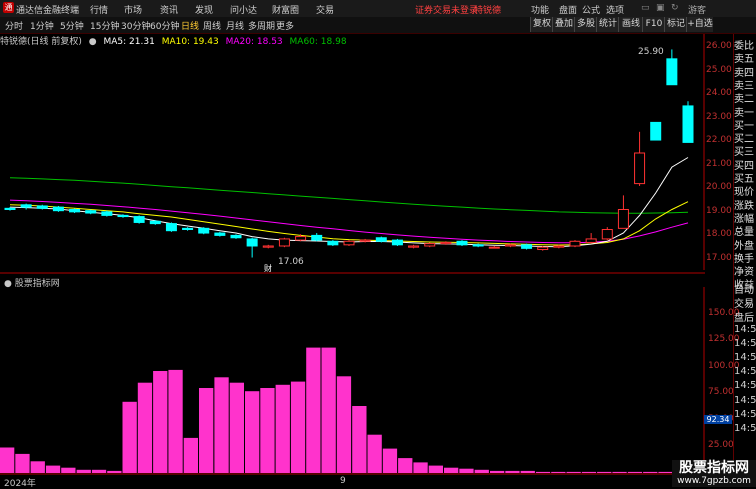 The height and width of the screenshot is (489, 756). I want to click on sidebar-item: 买一, so click(745, 123).